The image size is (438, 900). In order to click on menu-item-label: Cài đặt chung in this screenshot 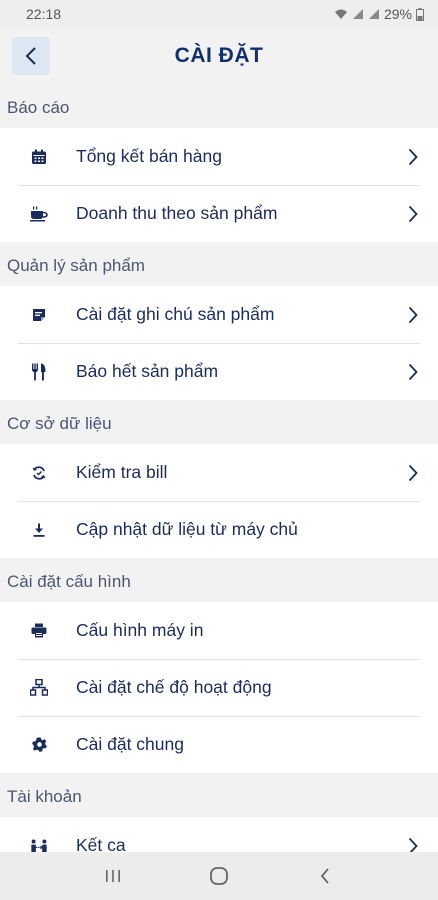, I will do `click(130, 744)`.